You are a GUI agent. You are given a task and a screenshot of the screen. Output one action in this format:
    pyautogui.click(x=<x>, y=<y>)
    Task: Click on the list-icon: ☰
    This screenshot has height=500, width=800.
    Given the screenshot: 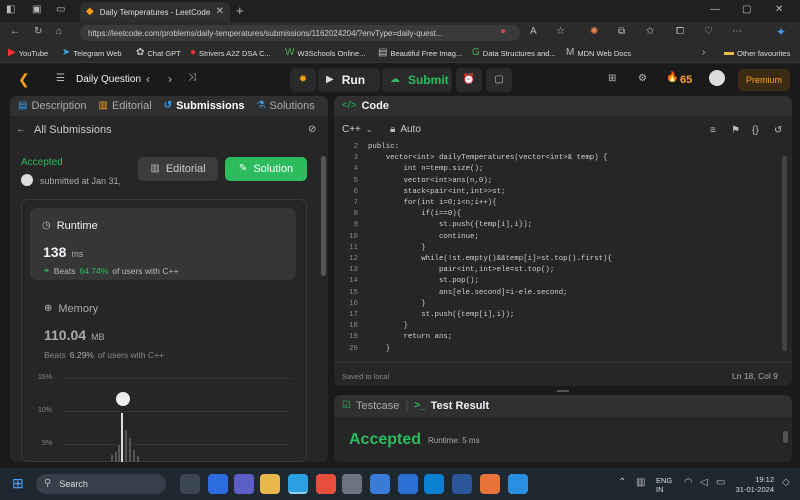 What is the action you would take?
    pyautogui.click(x=60, y=79)
    